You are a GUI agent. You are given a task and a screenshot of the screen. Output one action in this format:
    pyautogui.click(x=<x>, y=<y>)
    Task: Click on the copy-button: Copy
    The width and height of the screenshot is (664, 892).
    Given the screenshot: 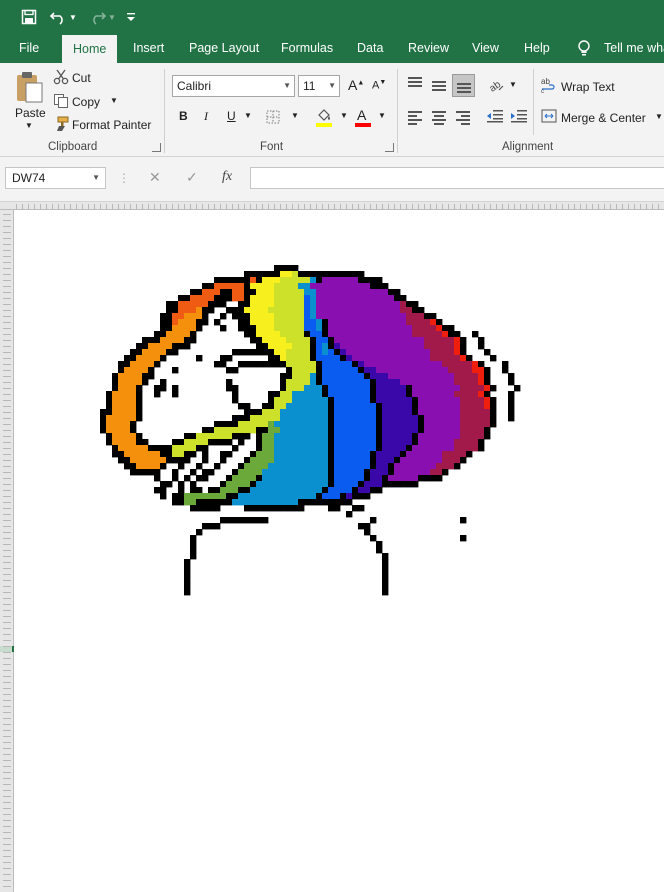 What is the action you would take?
    pyautogui.click(x=86, y=102)
    